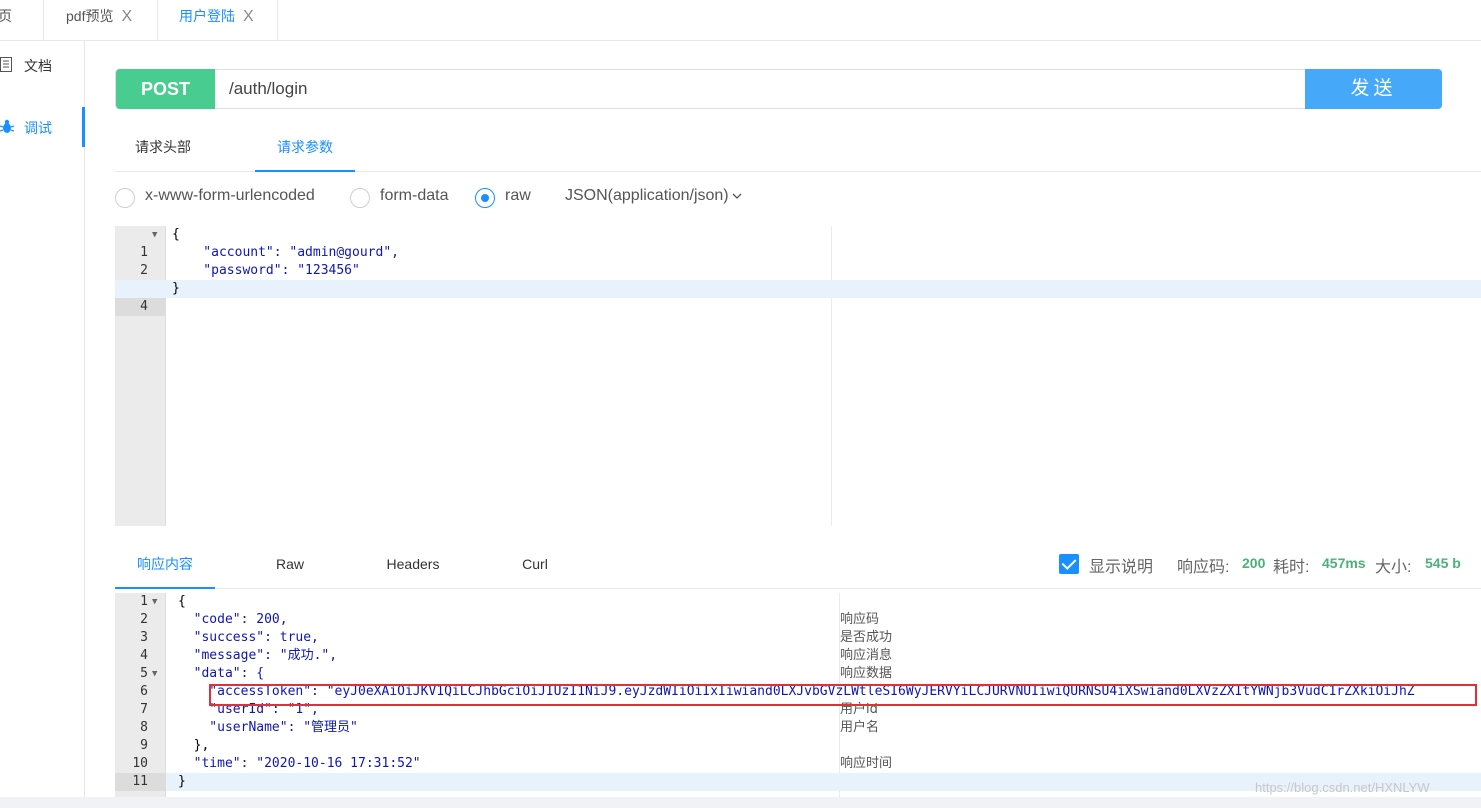  Describe the element at coordinates (798, 602) in the screenshot. I see `code-line: 1 ▼ {` at that location.